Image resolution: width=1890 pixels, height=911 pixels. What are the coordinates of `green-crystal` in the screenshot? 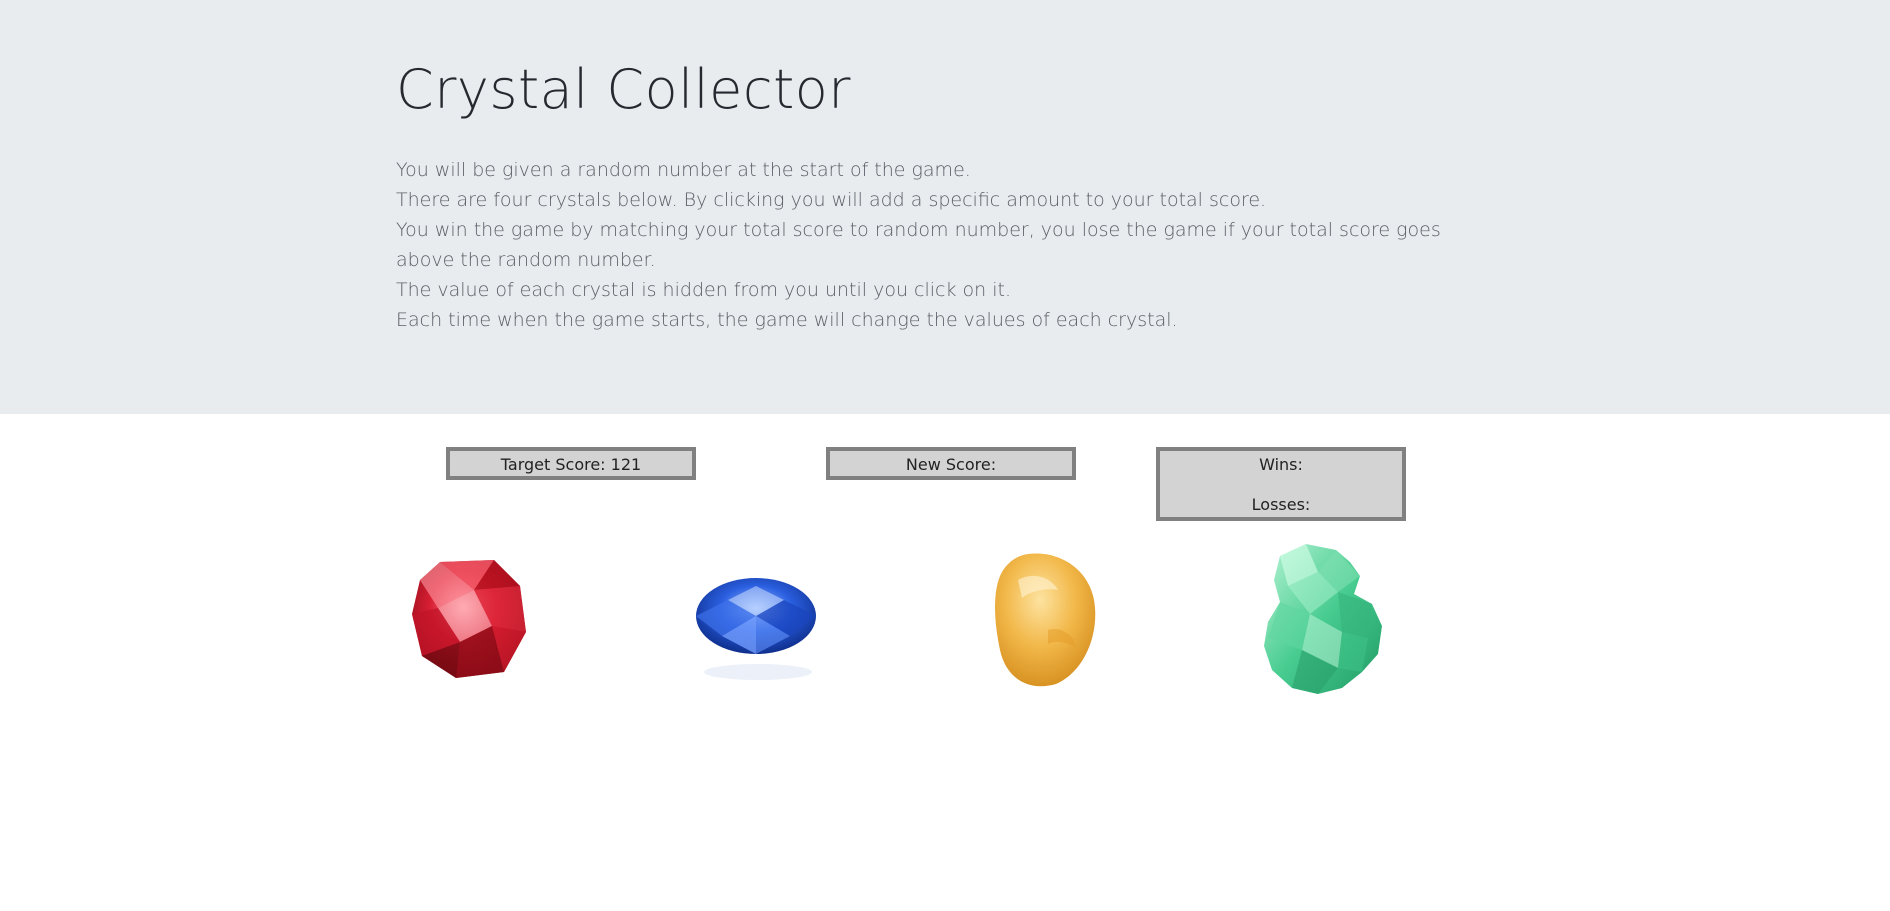 It's located at (1324, 620).